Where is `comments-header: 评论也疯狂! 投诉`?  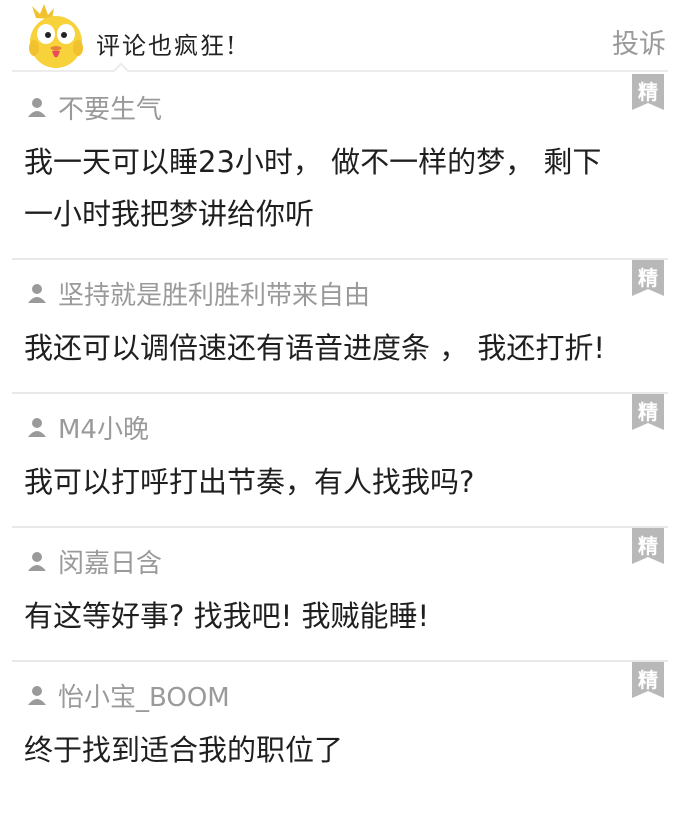 comments-header: 评论也疯狂! 投诉 is located at coordinates (340, 40).